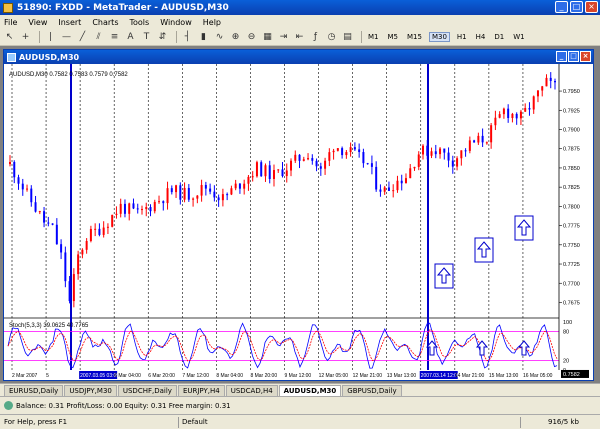 Image resolution: width=600 pixels, height=429 pixels. What do you see at coordinates (147, 390) in the screenshot?
I see `tab-usdchf: USDCHF,Daily` at bounding box center [147, 390].